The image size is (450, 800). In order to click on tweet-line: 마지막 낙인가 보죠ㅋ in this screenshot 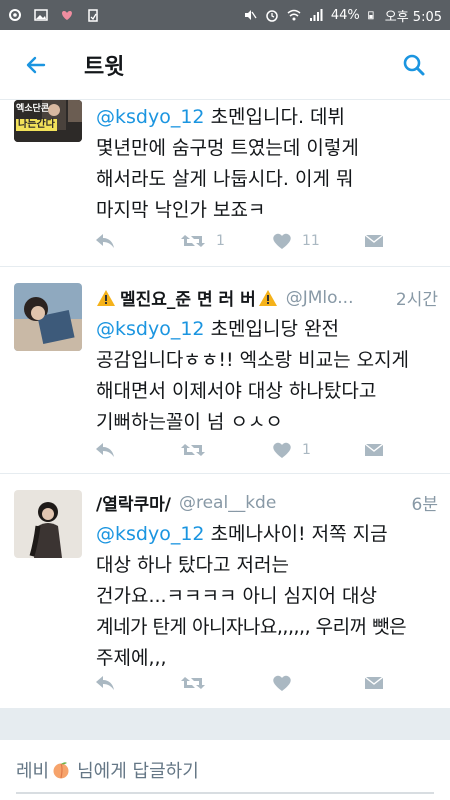, I will do `click(181, 210)`.